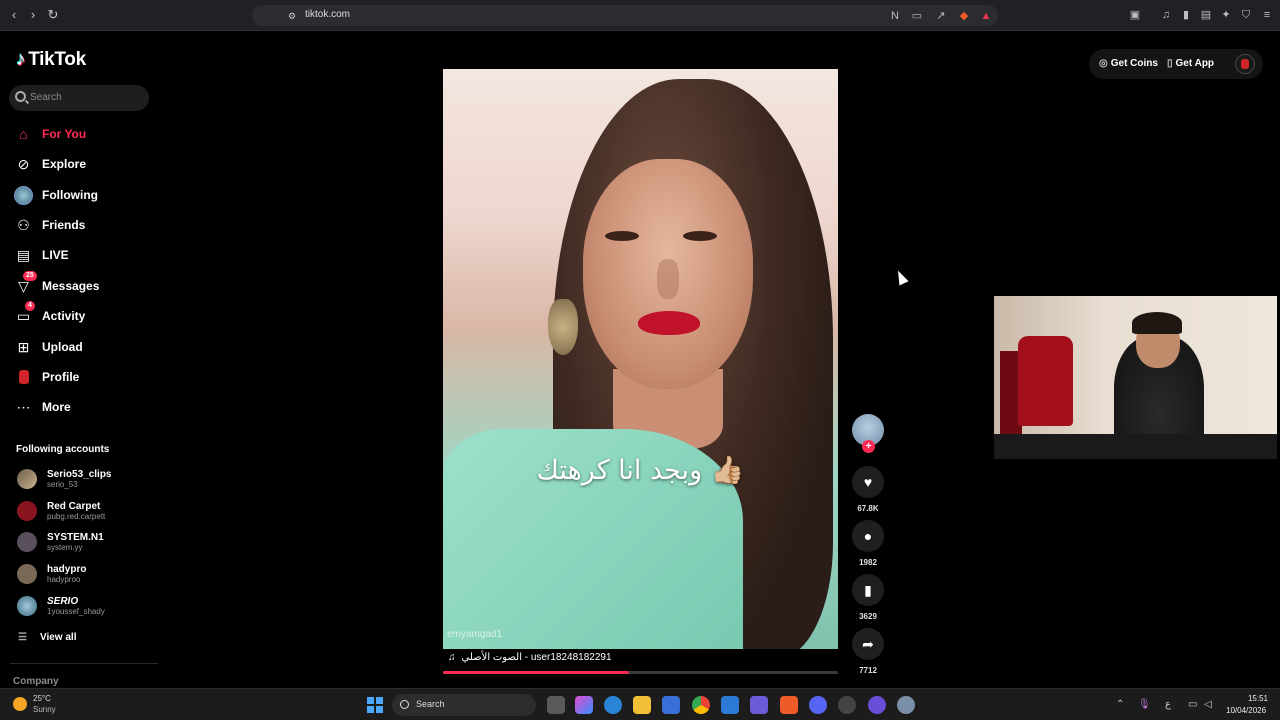 This screenshot has width=1280, height=720. Describe the element at coordinates (61, 511) in the screenshot. I see `following-account: Red Carpet pubg.red.carpett` at that location.